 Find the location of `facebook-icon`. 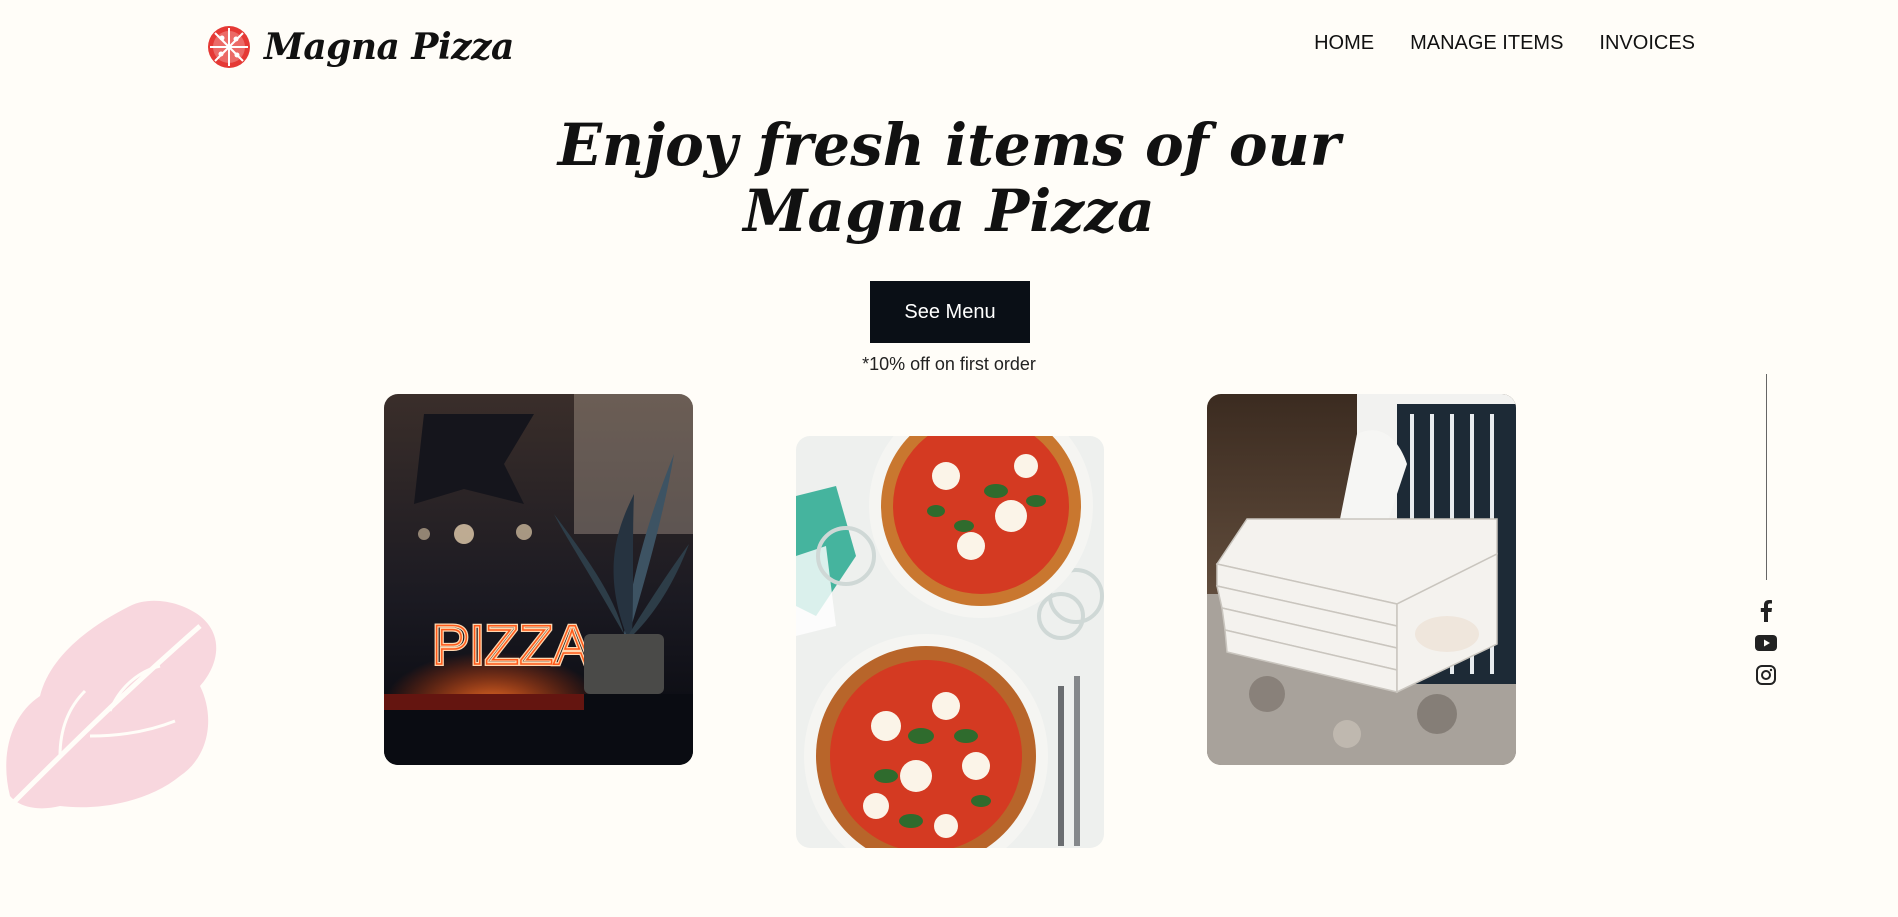

facebook-icon is located at coordinates (1766, 611).